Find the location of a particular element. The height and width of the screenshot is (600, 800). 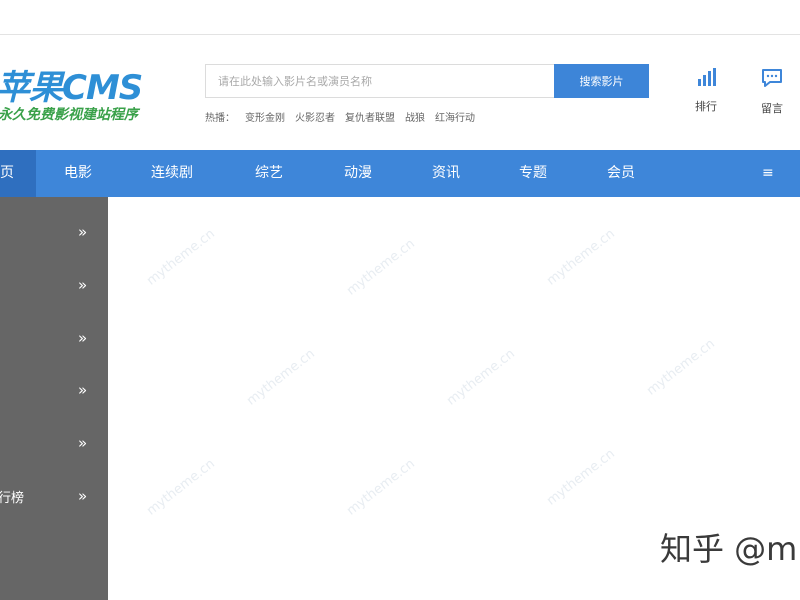

hot-keyword: 红海行动 is located at coordinates (455, 118).